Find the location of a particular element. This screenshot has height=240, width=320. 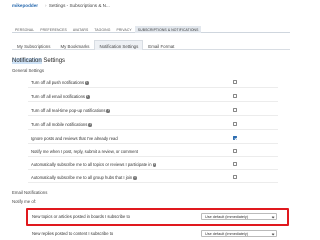

setting-row: Turn off all push notifications i is located at coordinates (153, 83).